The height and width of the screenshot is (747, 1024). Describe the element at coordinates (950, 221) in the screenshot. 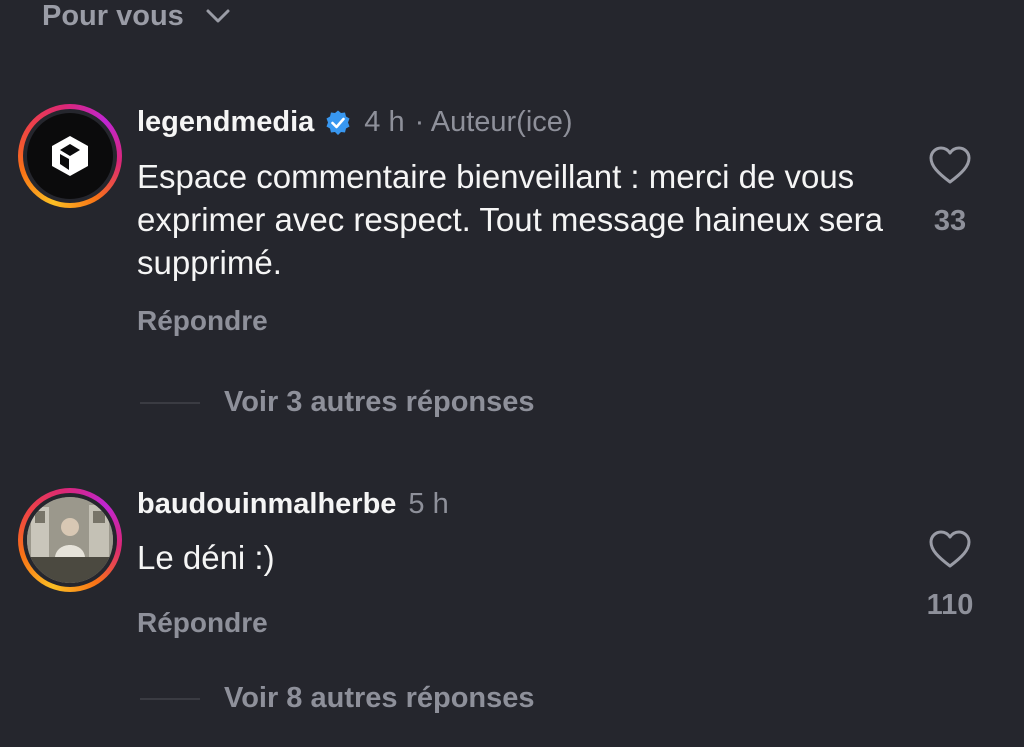

I see `like-count: 33` at that location.